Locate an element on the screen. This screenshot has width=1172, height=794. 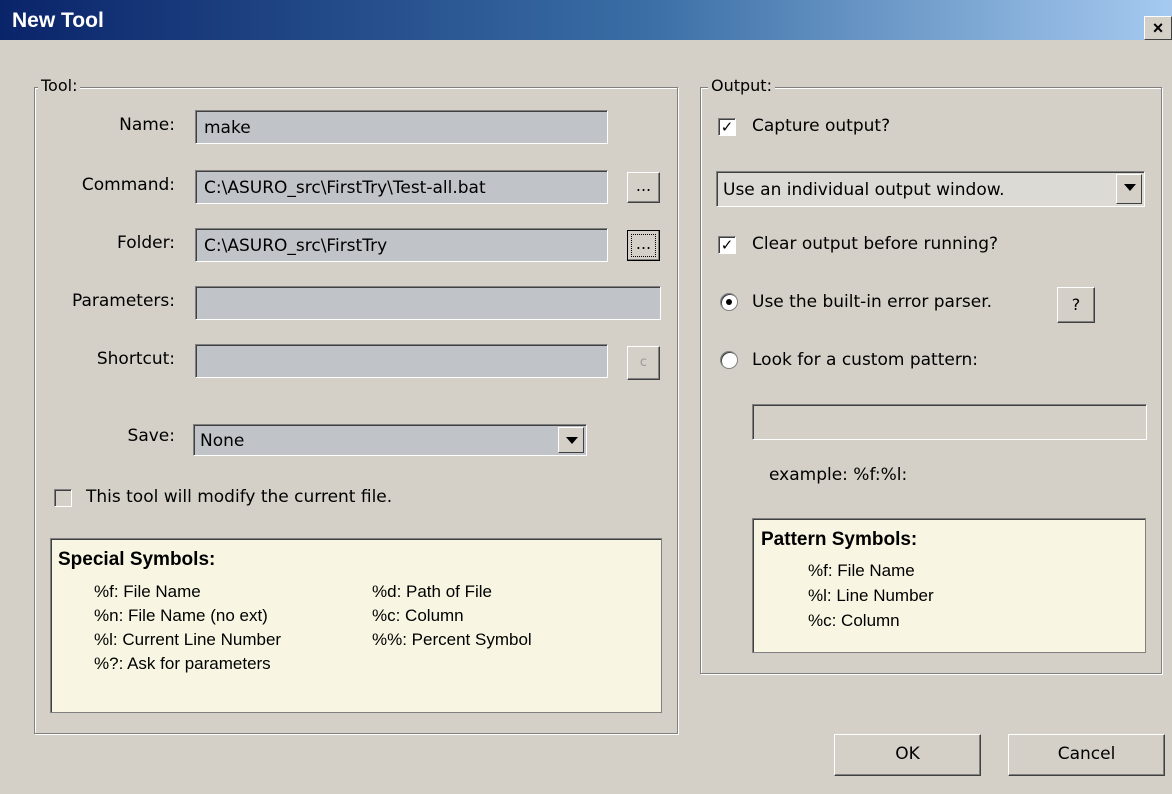
clear-output-checkbox: ✓ is located at coordinates (727, 245).